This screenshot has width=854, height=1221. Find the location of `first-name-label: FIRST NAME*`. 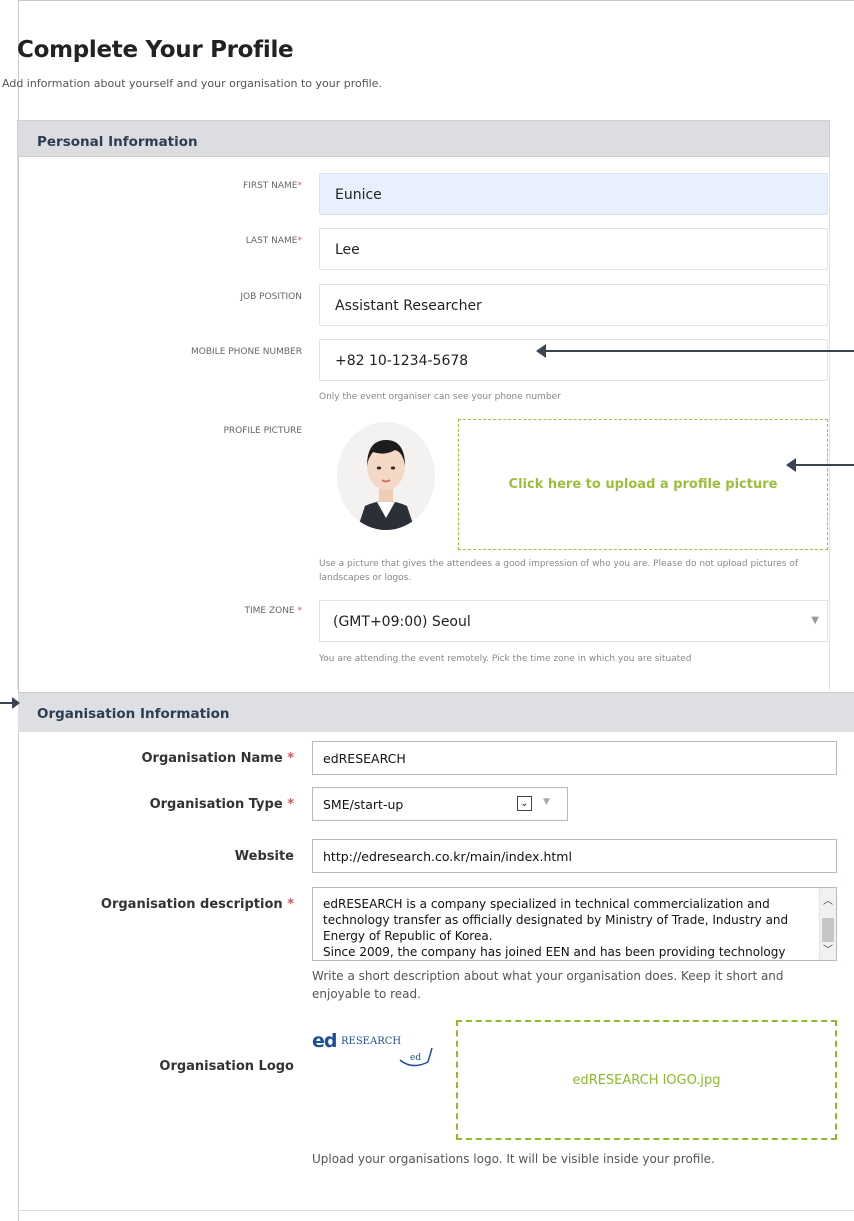

first-name-label: FIRST NAME* is located at coordinates (272, 186).